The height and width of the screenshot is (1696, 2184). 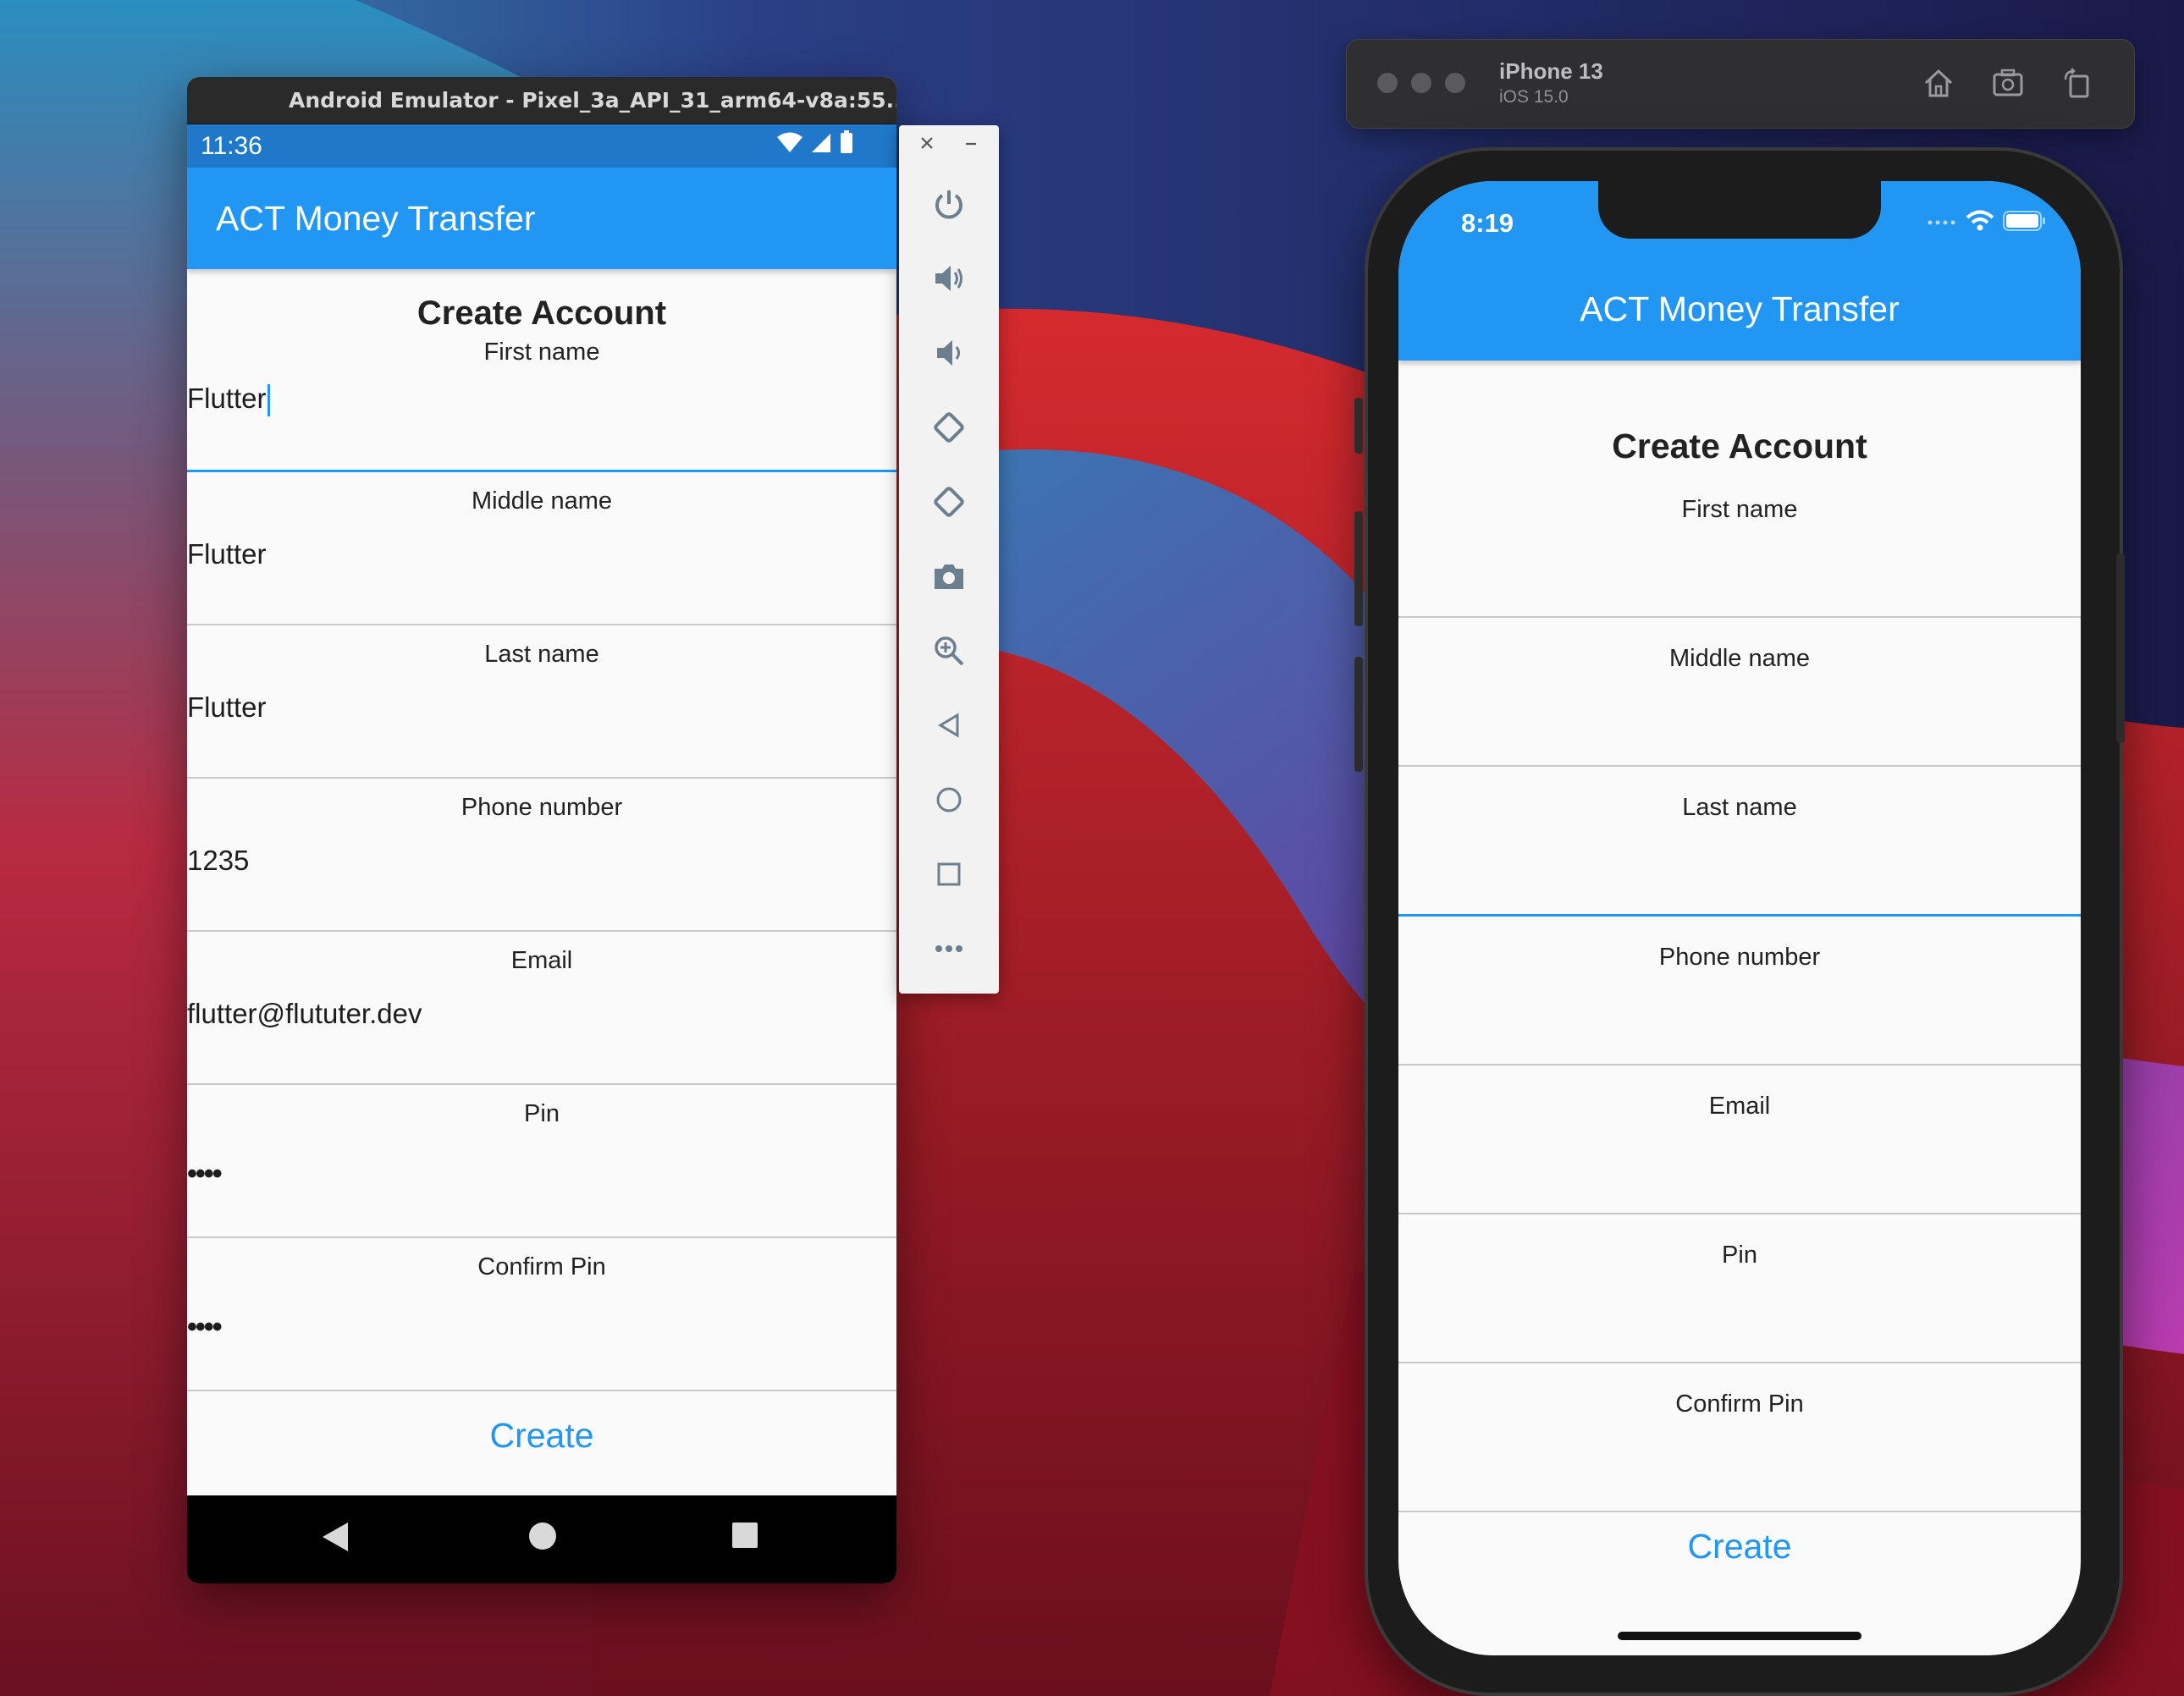 I want to click on field-value: 1235, so click(x=218, y=860).